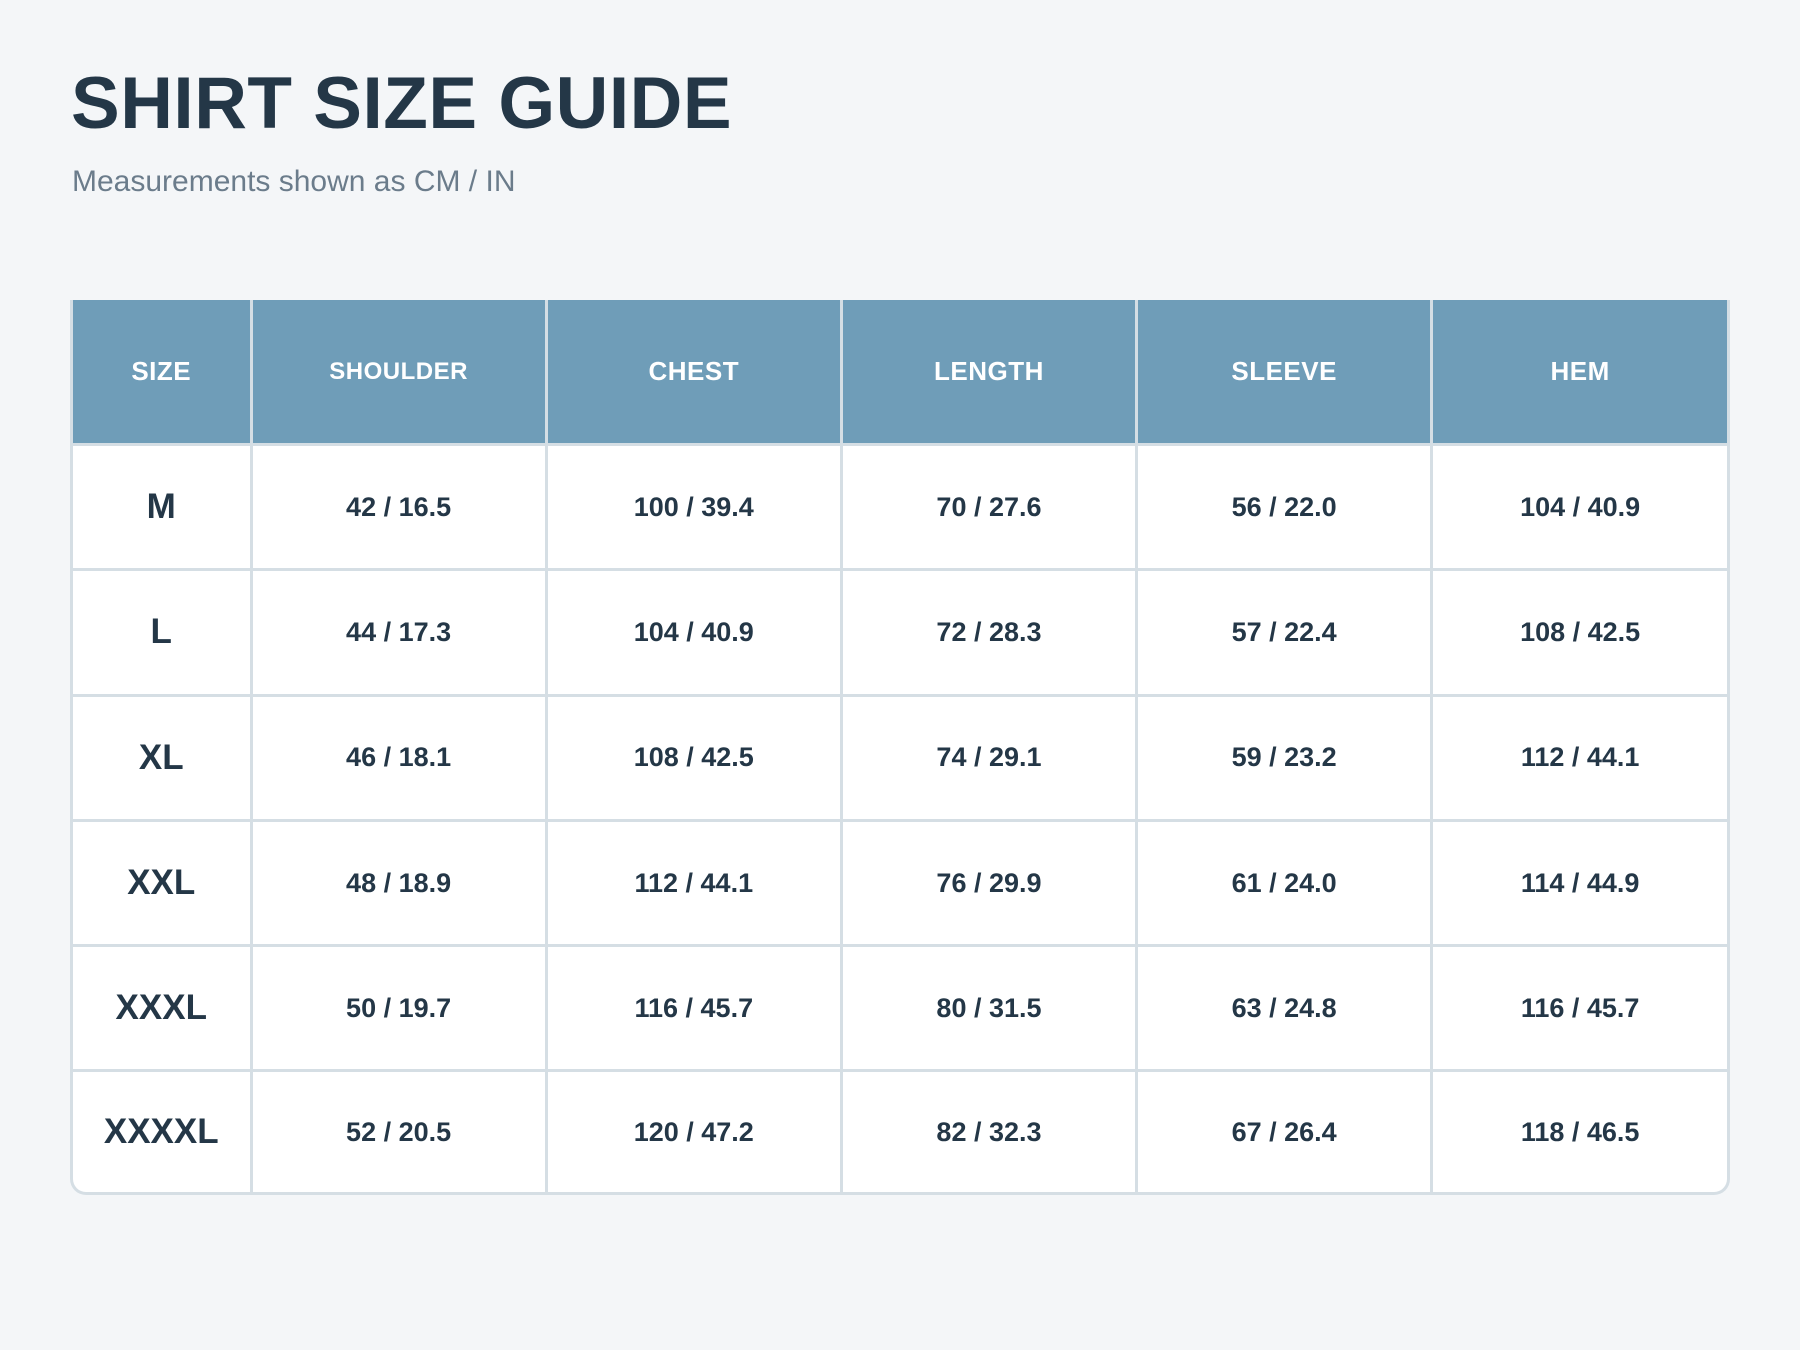  I want to click on shoulder-cell: 44 / 17.3, so click(398, 633).